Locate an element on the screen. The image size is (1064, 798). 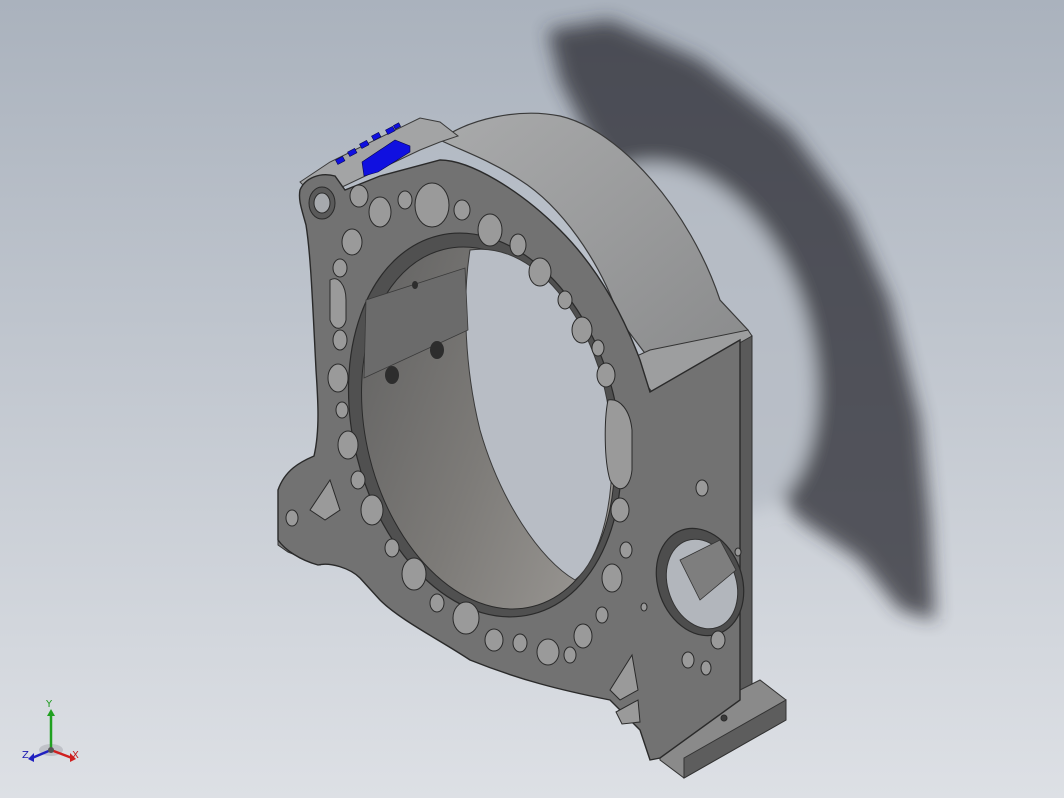
y-axis-label: Y is located at coordinates (49, 704).